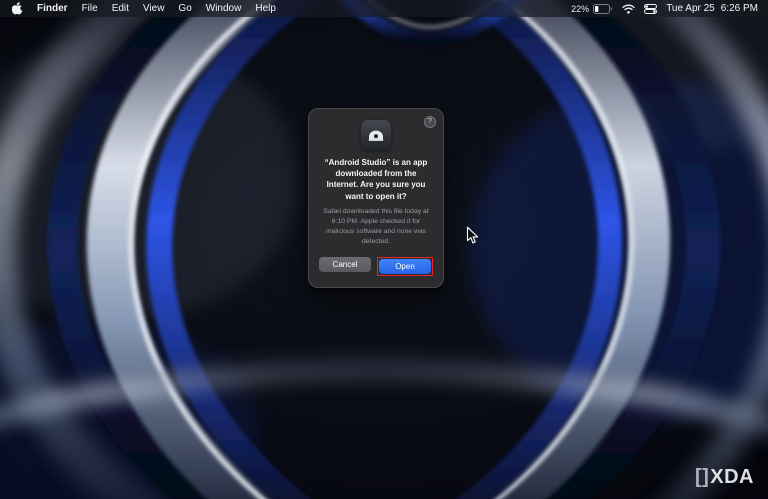 This screenshot has width=768, height=499. Describe the element at coordinates (592, 8) in the screenshot. I see `battery-status: 22%` at that location.